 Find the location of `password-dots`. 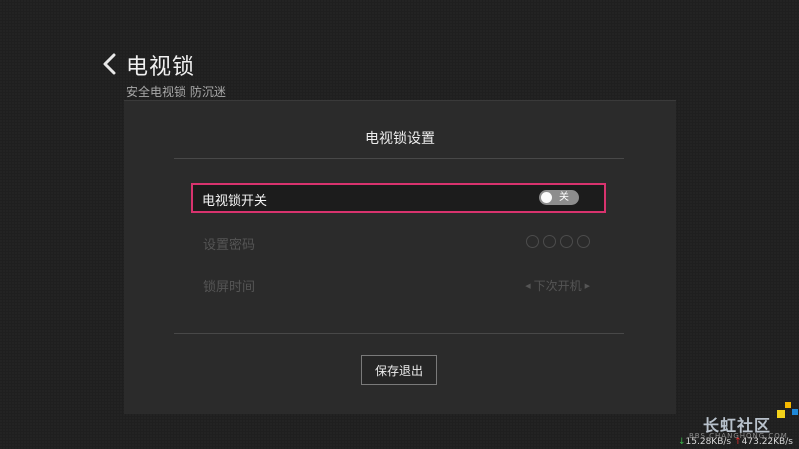

password-dots is located at coordinates (558, 241).